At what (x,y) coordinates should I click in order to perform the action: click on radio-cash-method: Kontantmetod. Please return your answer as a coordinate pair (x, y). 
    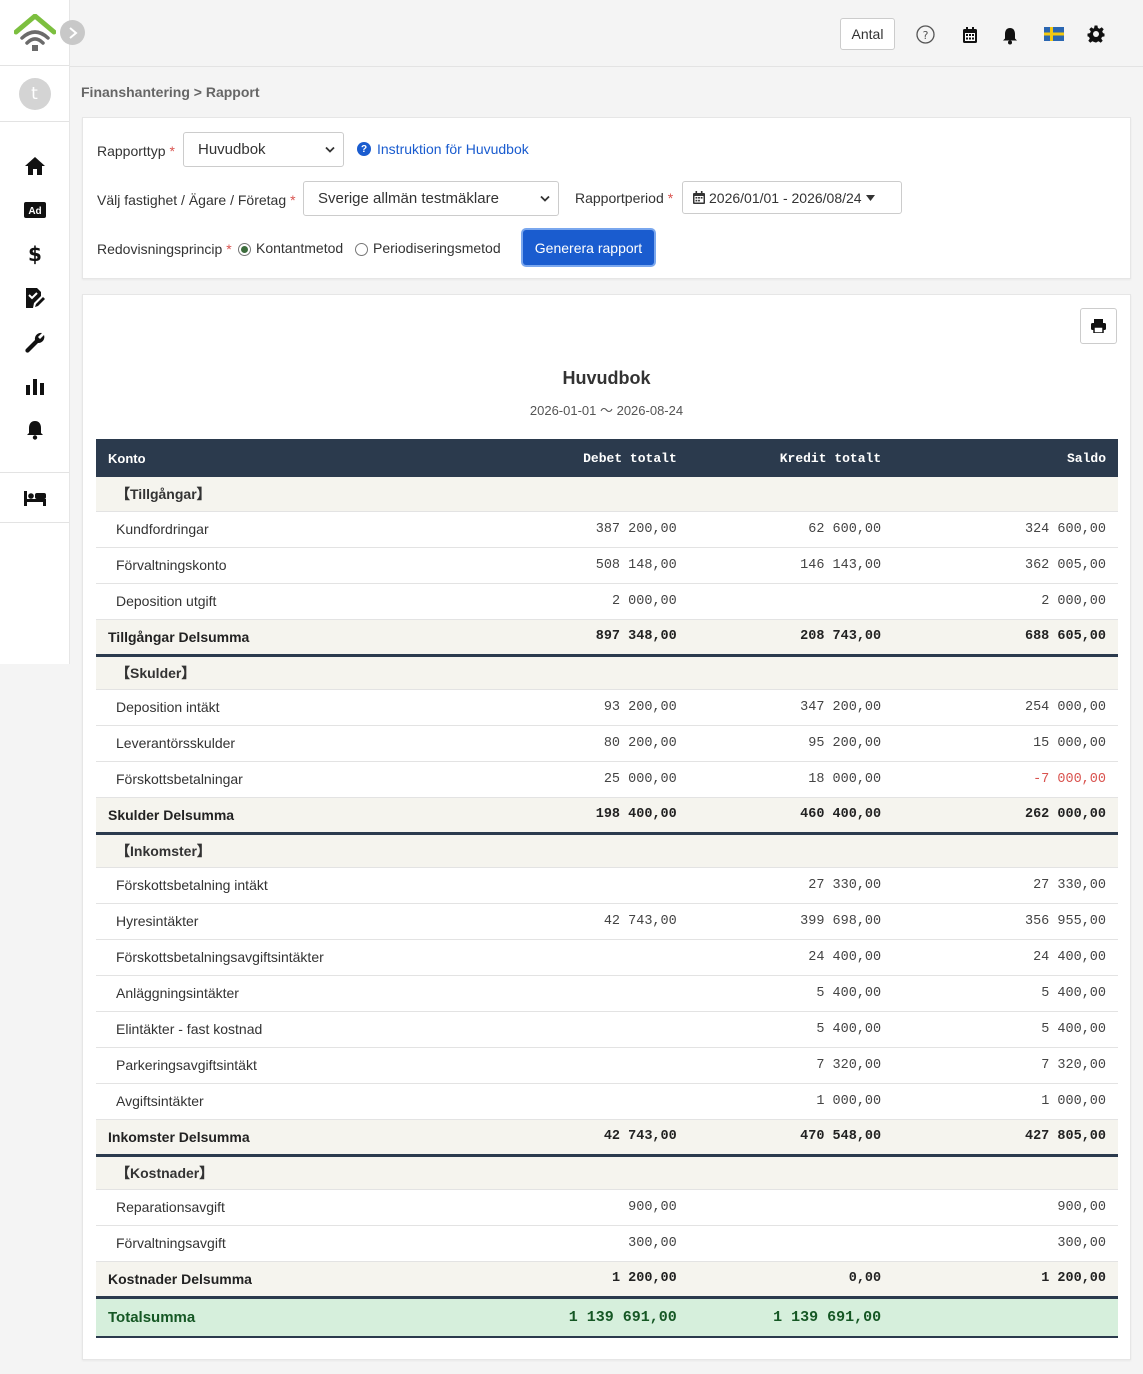
    Looking at the image, I should click on (290, 248).